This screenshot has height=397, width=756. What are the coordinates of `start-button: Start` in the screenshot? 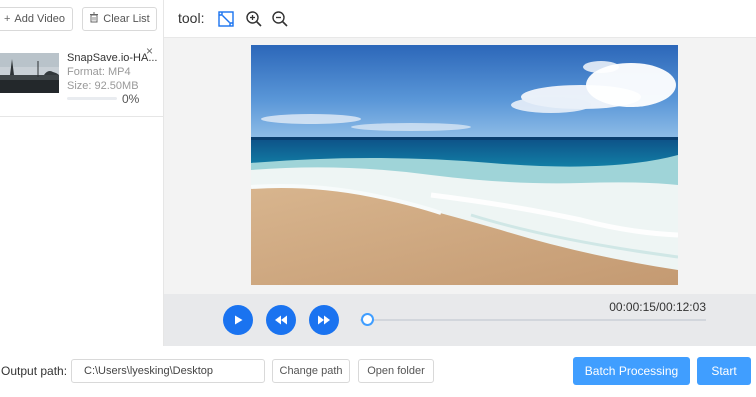 It's located at (724, 371).